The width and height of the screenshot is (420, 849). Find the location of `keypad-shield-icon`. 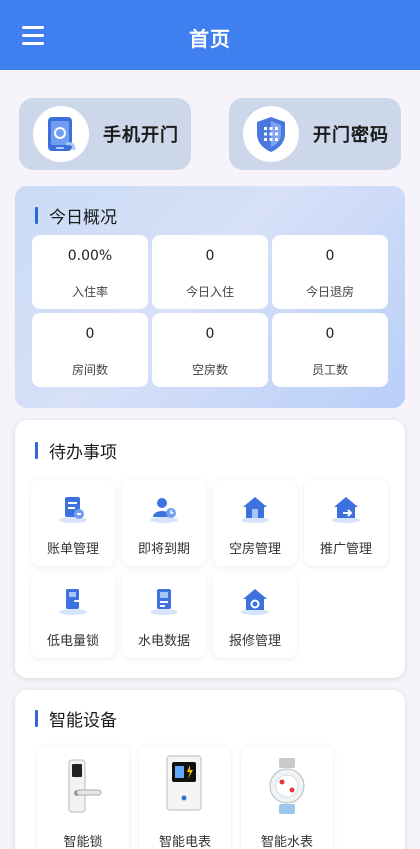

keypad-shield-icon is located at coordinates (271, 134).